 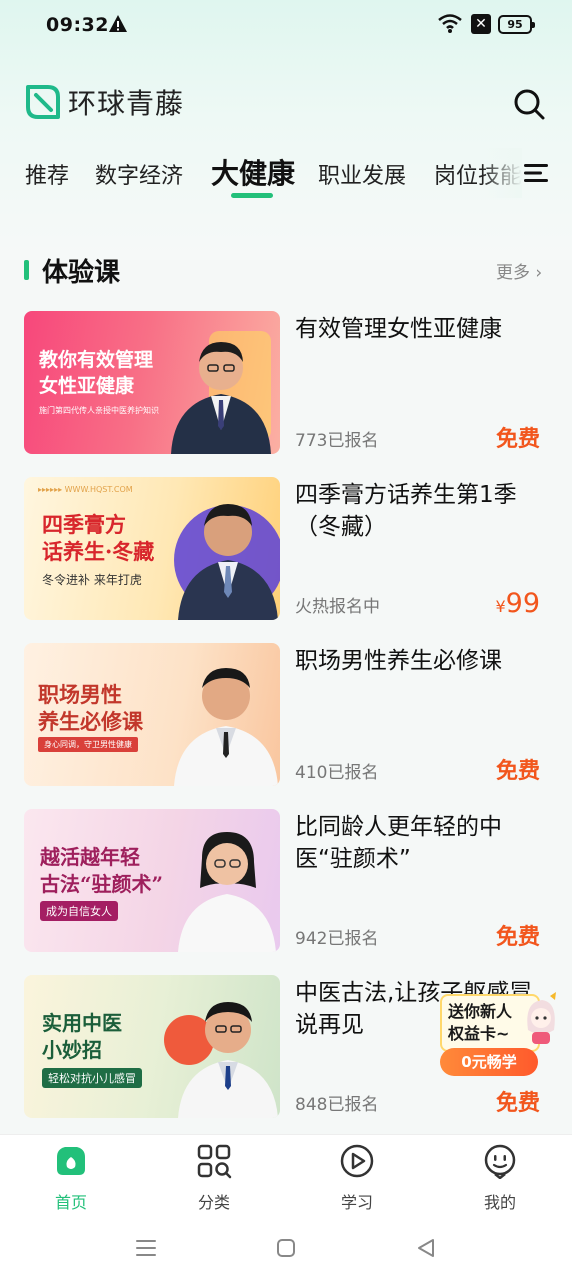 I want to click on course-thumbnail: 实用中医 小妙招 轻松对抗小儿感冒, so click(x=152, y=1046).